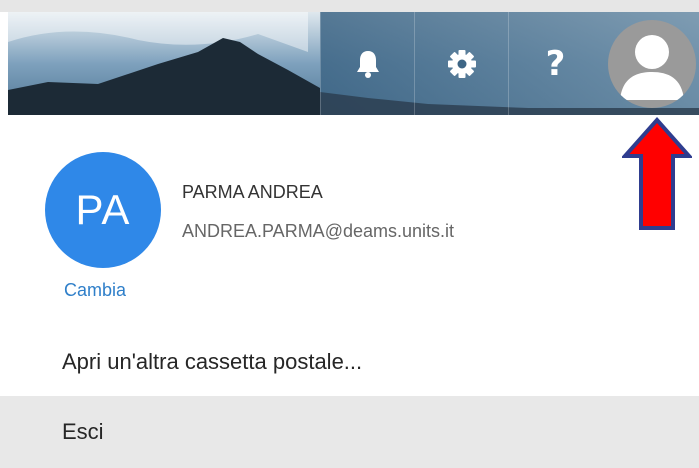 Image resolution: width=699 pixels, height=468 pixels. Describe the element at coordinates (252, 192) in the screenshot. I see `user-name: PARMA ANDREA` at that location.